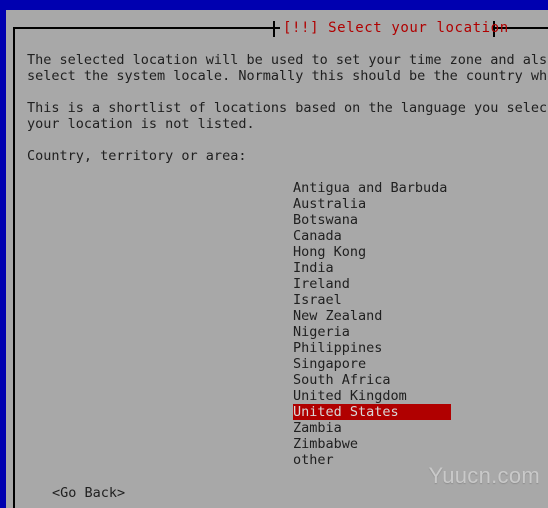  I want to click on list-item: Australia, so click(418, 204).